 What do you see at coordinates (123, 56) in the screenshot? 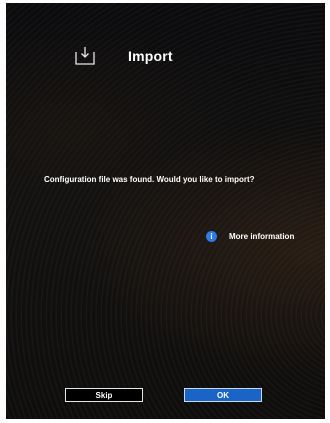
I see `dialog-header: Import` at bounding box center [123, 56].